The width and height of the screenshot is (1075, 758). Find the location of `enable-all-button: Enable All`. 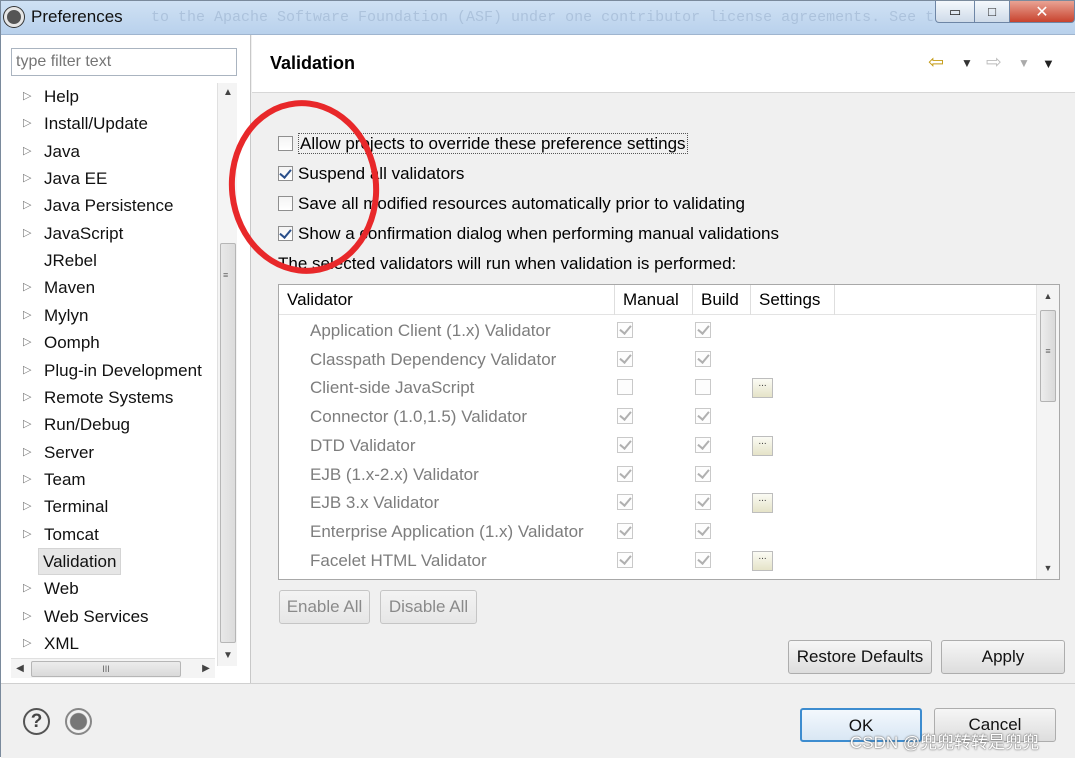

enable-all-button: Enable All is located at coordinates (324, 607).